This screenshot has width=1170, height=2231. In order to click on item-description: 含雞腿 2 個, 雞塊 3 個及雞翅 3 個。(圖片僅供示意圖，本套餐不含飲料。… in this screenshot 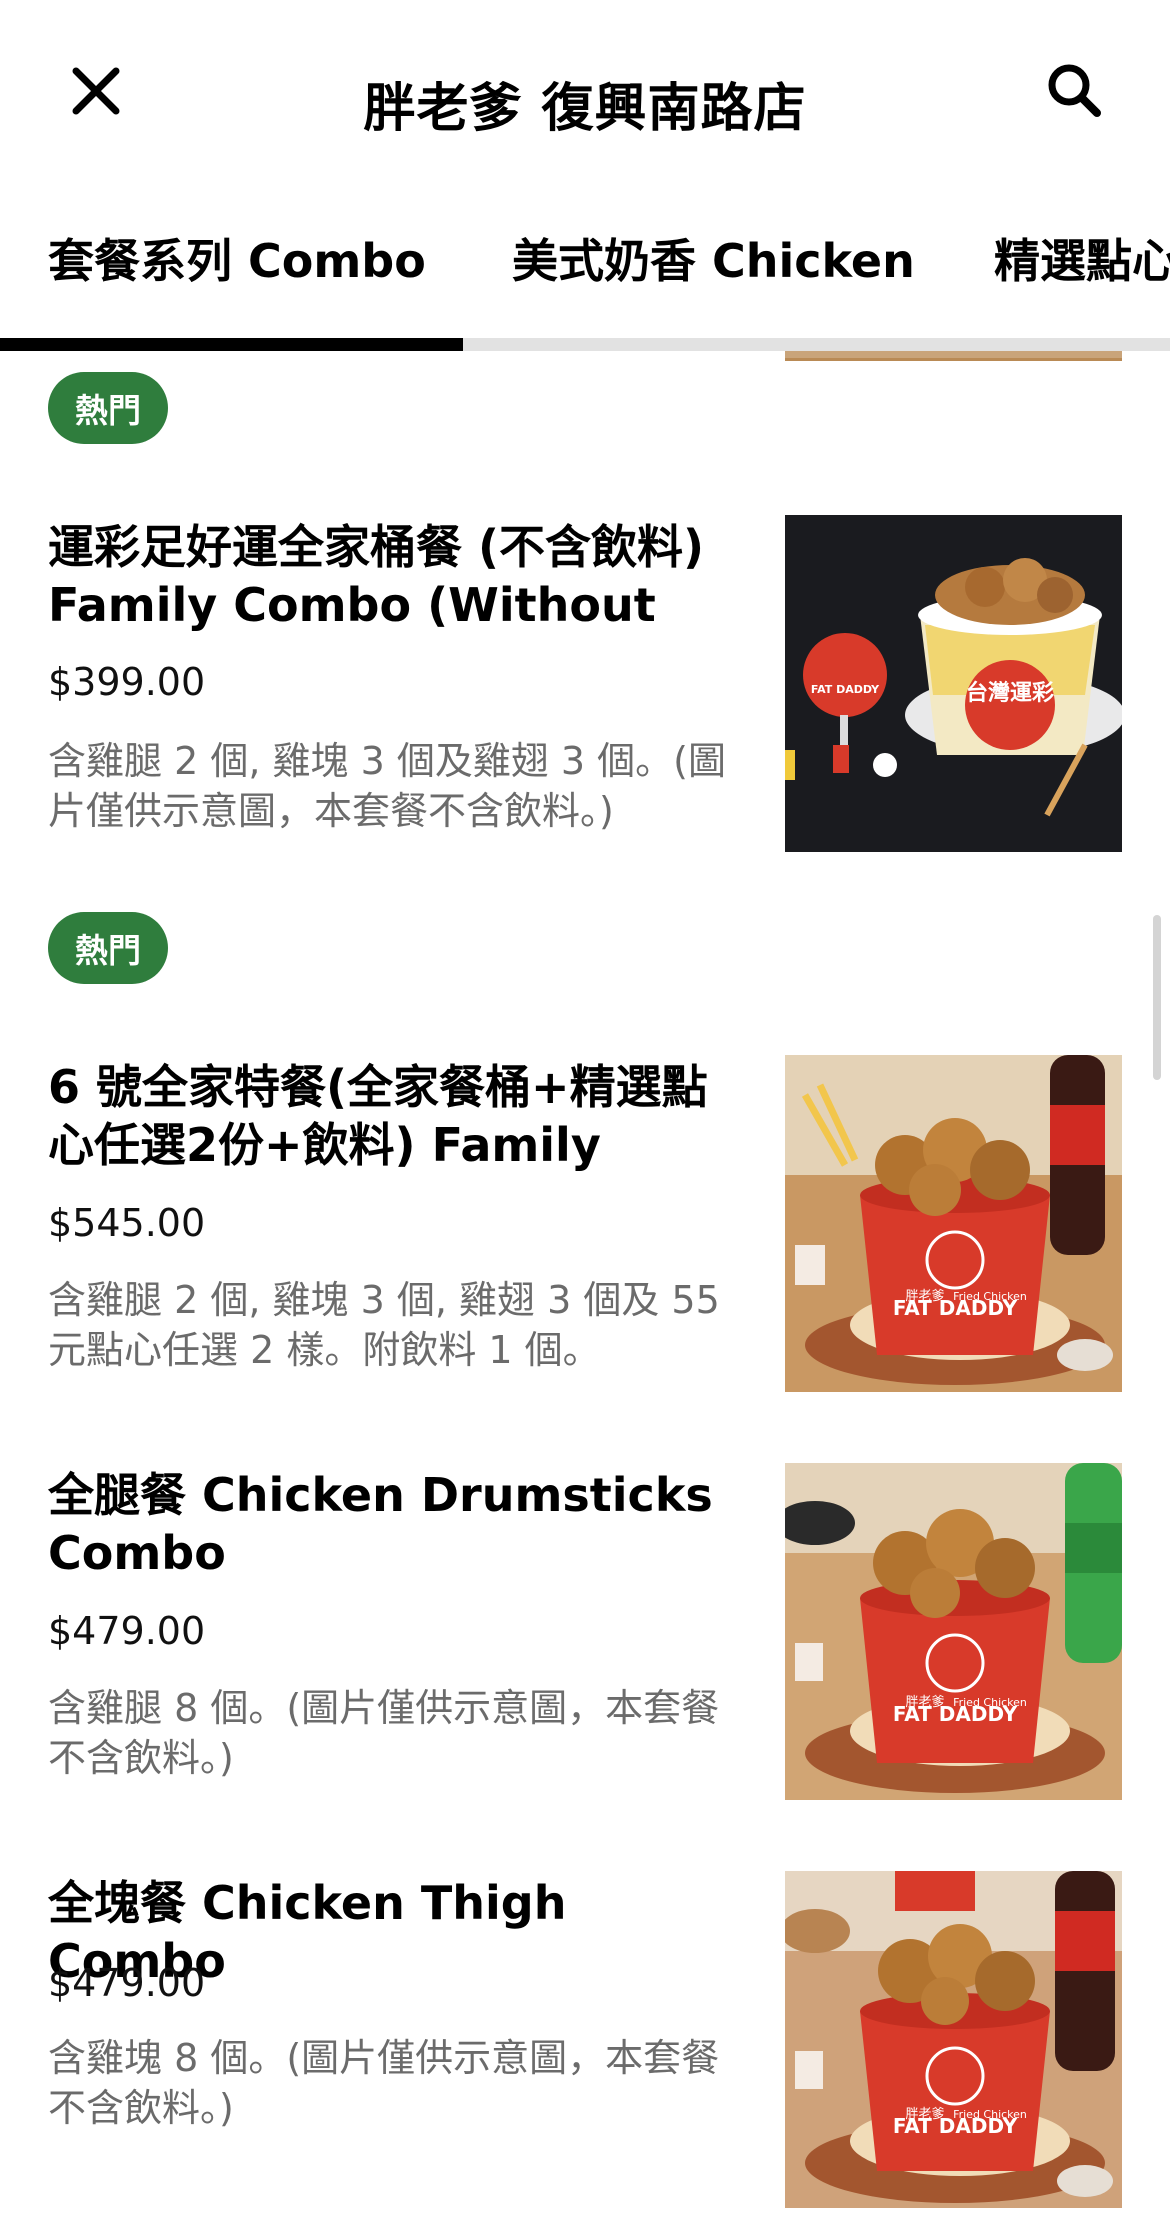, I will do `click(387, 786)`.